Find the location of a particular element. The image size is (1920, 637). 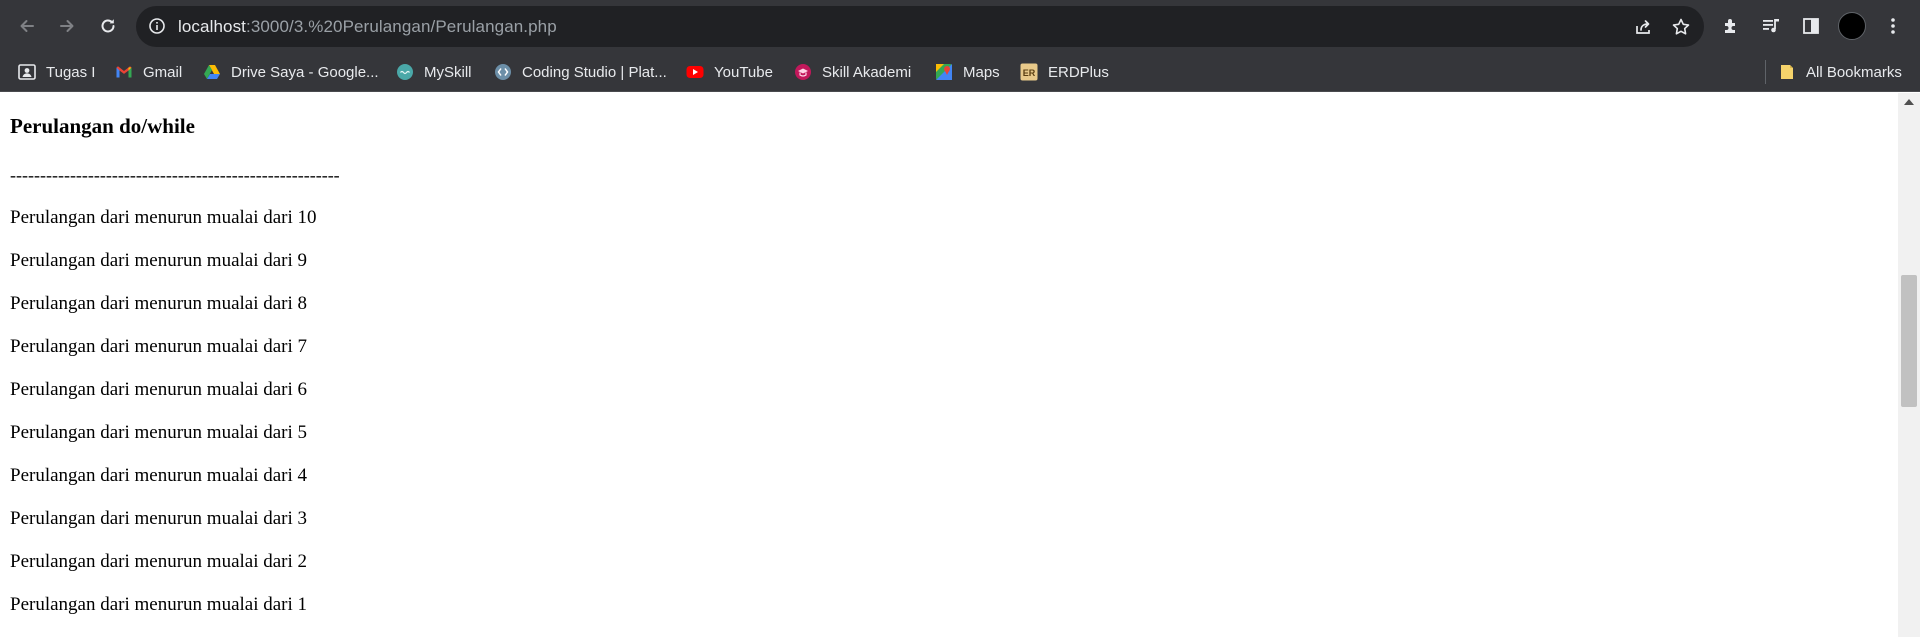

reload-icon is located at coordinates (108, 26).